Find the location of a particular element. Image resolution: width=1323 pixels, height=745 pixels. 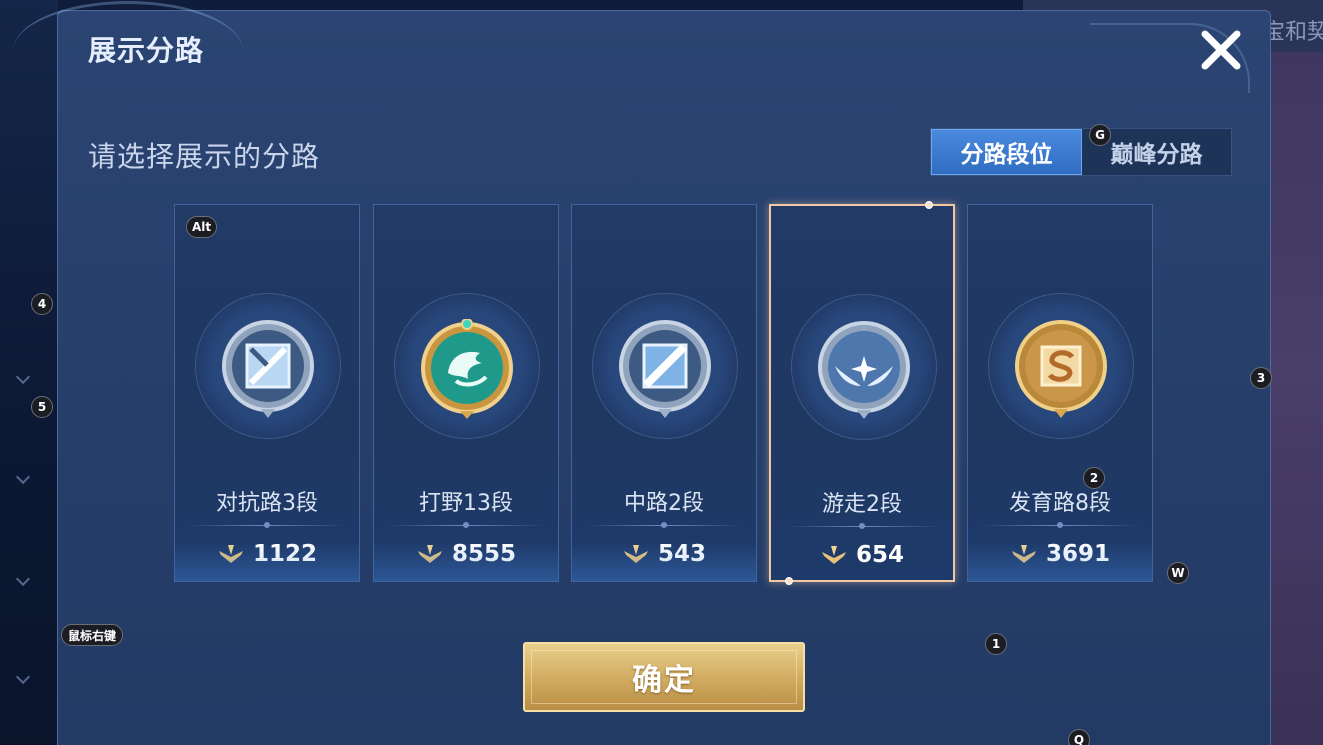

tab-lane-rank: 分路段位 is located at coordinates (1006, 152).